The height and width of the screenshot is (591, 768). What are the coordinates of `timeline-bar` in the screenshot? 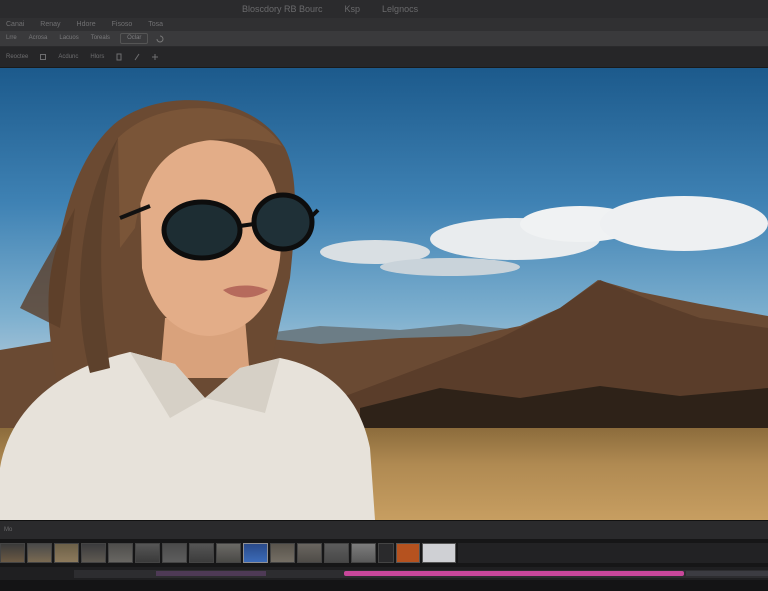 It's located at (384, 579).